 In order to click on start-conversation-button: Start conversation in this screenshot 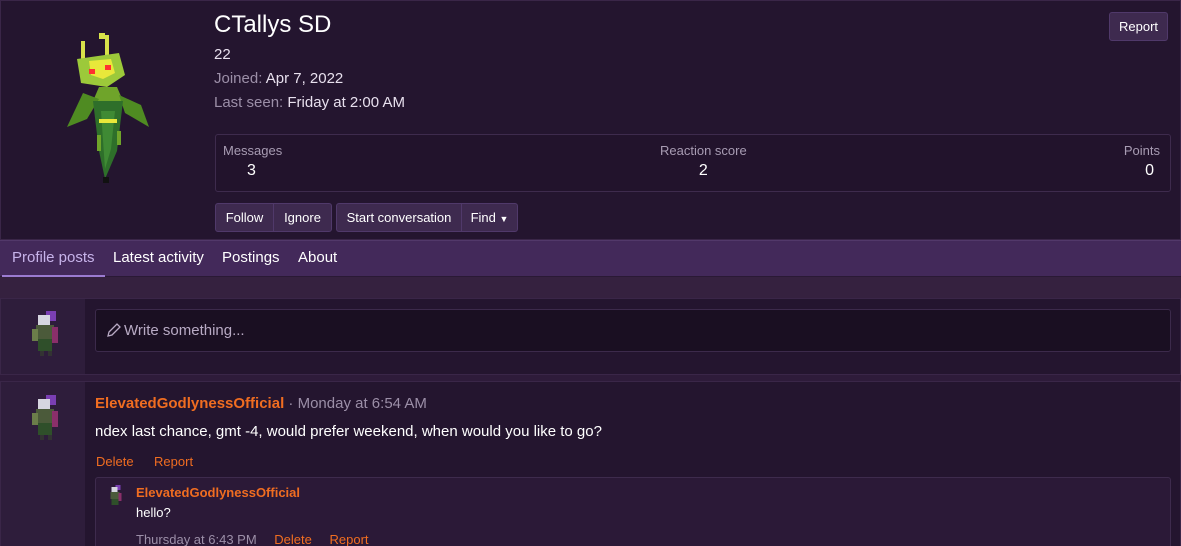, I will do `click(399, 217)`.